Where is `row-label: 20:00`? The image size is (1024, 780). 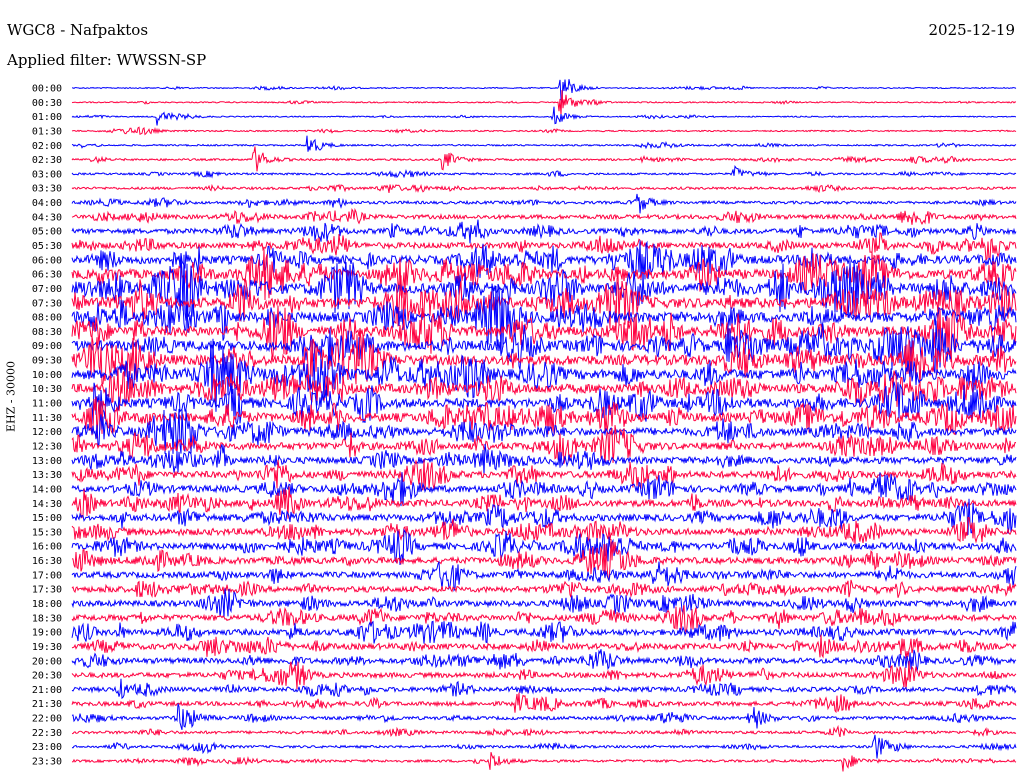
row-label: 20:00 is located at coordinates (47, 661).